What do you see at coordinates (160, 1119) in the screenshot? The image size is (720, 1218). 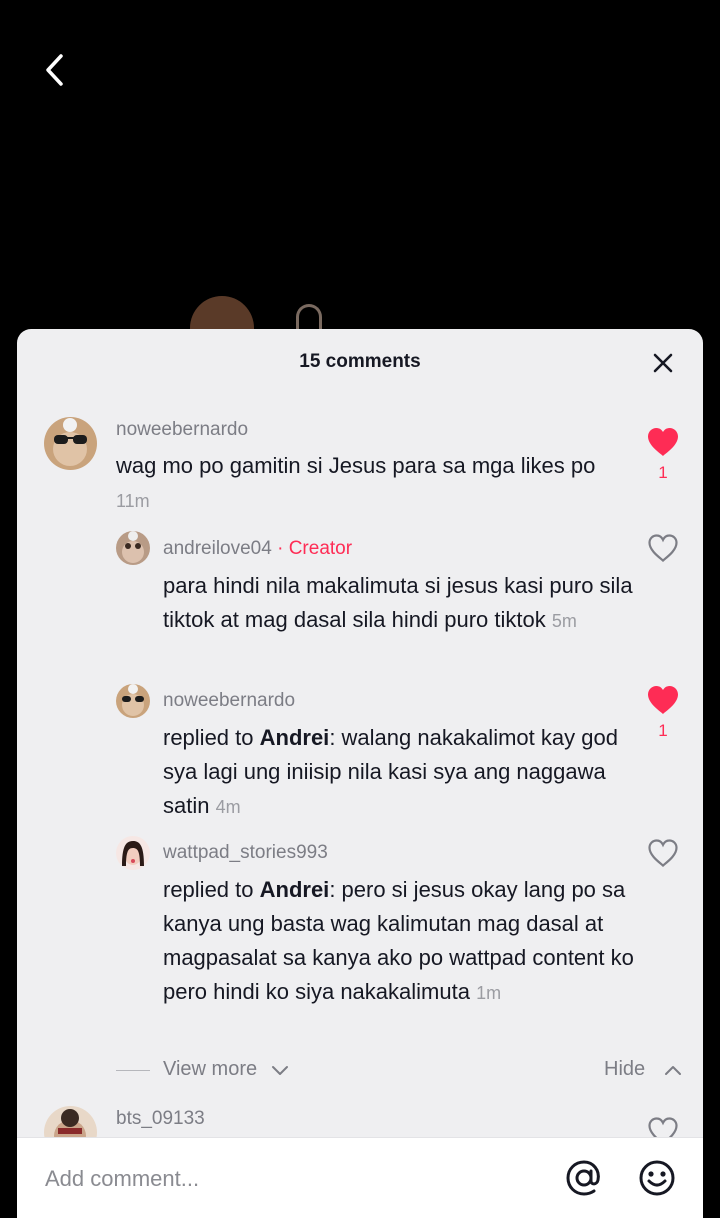 I see `comment-username: bts_09133` at bounding box center [160, 1119].